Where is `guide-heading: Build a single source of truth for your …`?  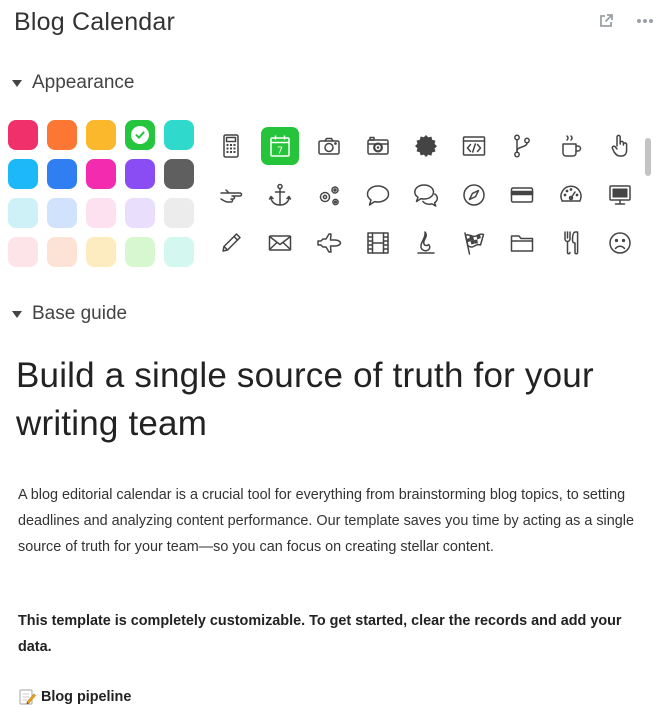
guide-heading: Build a single source of truth for your … is located at coordinates (305, 399).